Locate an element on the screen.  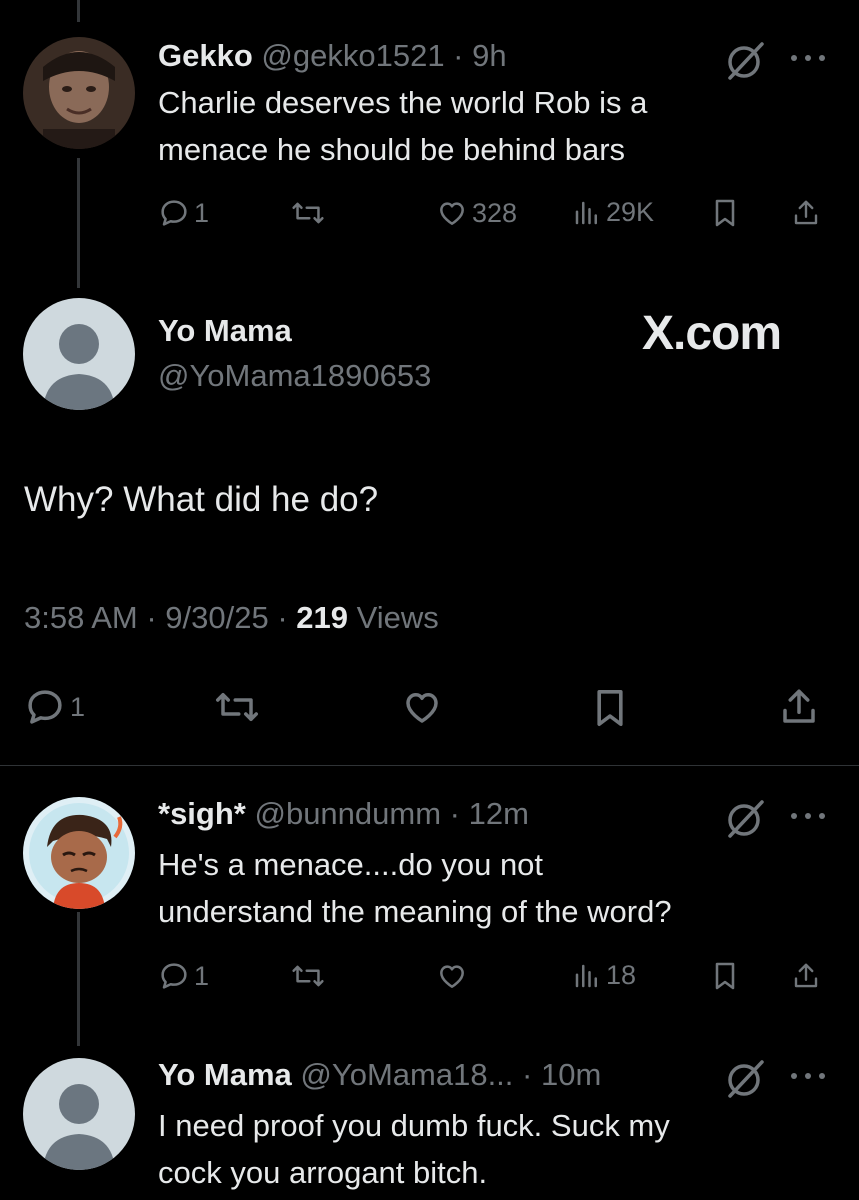
tweet-header-gekko: Gekko @gekko1521 · 9h is located at coordinates (332, 56).